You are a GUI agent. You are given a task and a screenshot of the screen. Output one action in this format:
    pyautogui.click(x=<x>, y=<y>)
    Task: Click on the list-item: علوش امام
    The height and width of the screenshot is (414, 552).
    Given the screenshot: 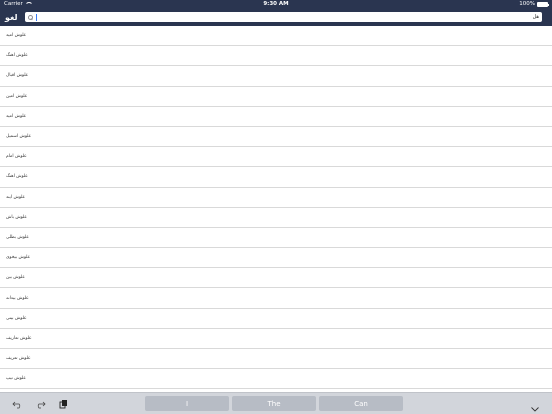 What is the action you would take?
    pyautogui.click(x=276, y=157)
    